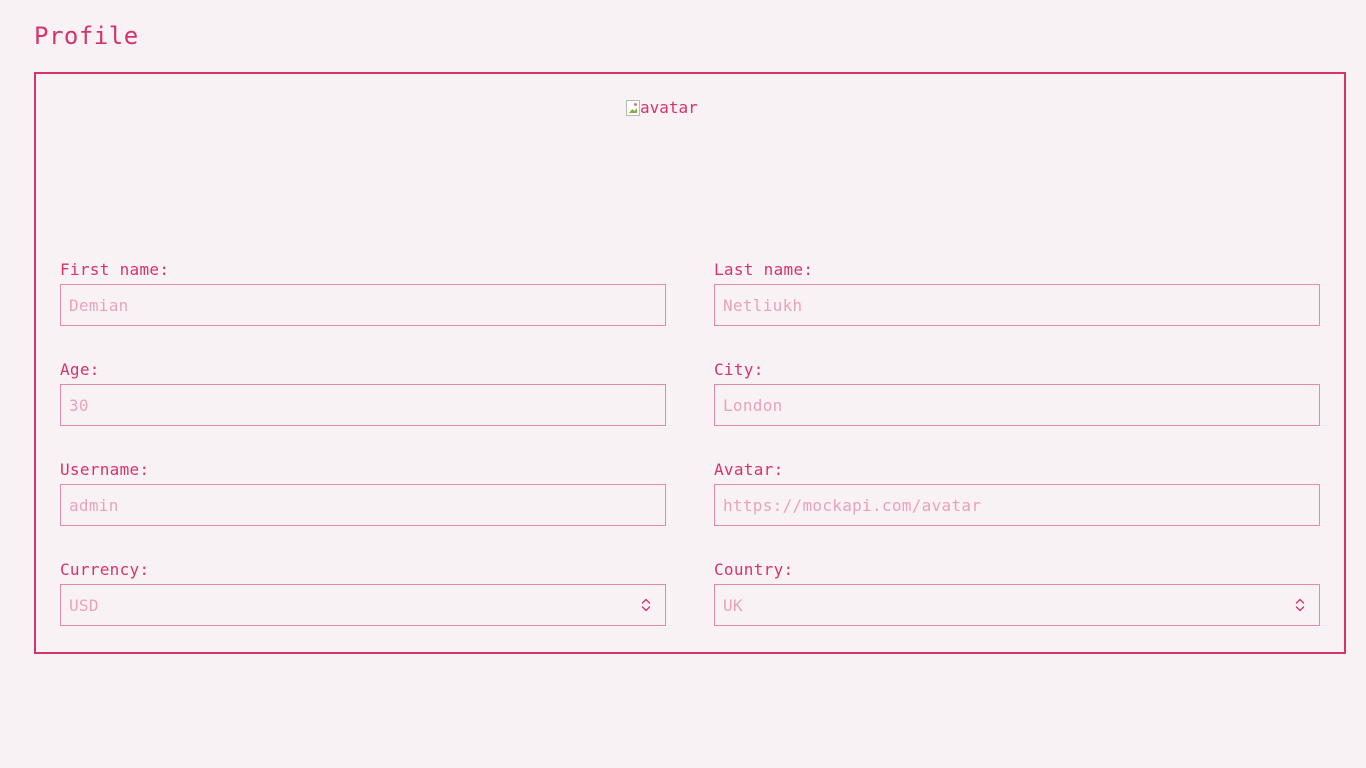 This screenshot has width=1366, height=768. What do you see at coordinates (1017, 605) in the screenshot?
I see `country-select: UK` at bounding box center [1017, 605].